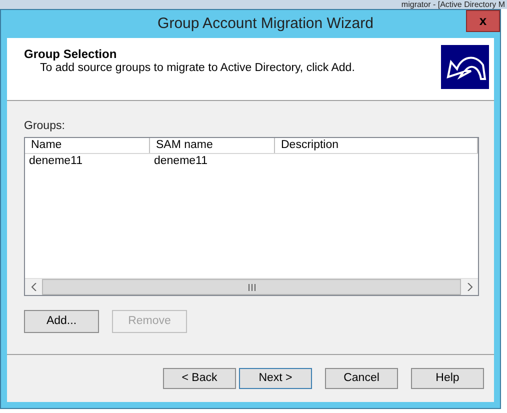 The width and height of the screenshot is (507, 413). What do you see at coordinates (361, 378) in the screenshot?
I see `nav-button: Cancel` at bounding box center [361, 378].